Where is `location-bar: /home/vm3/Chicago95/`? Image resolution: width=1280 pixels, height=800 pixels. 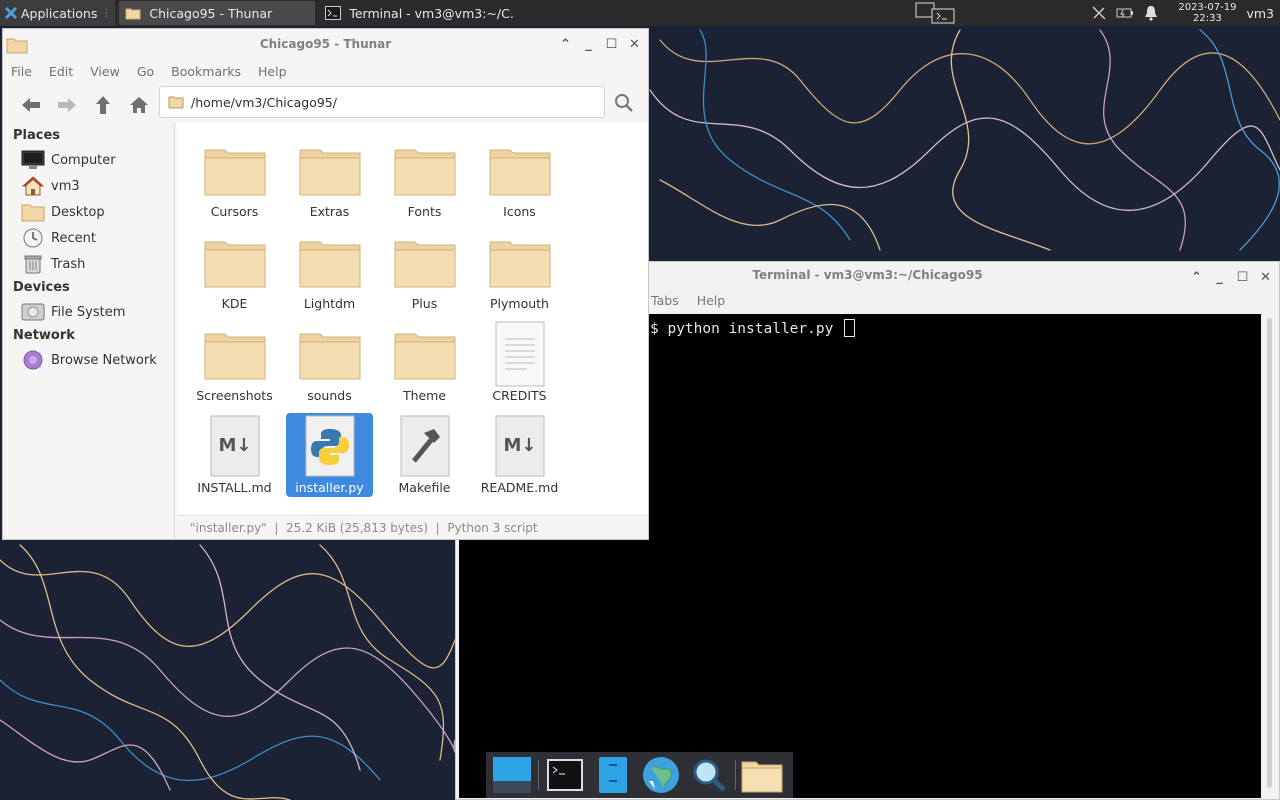
location-bar: /home/vm3/Chicago95/ is located at coordinates (382, 102).